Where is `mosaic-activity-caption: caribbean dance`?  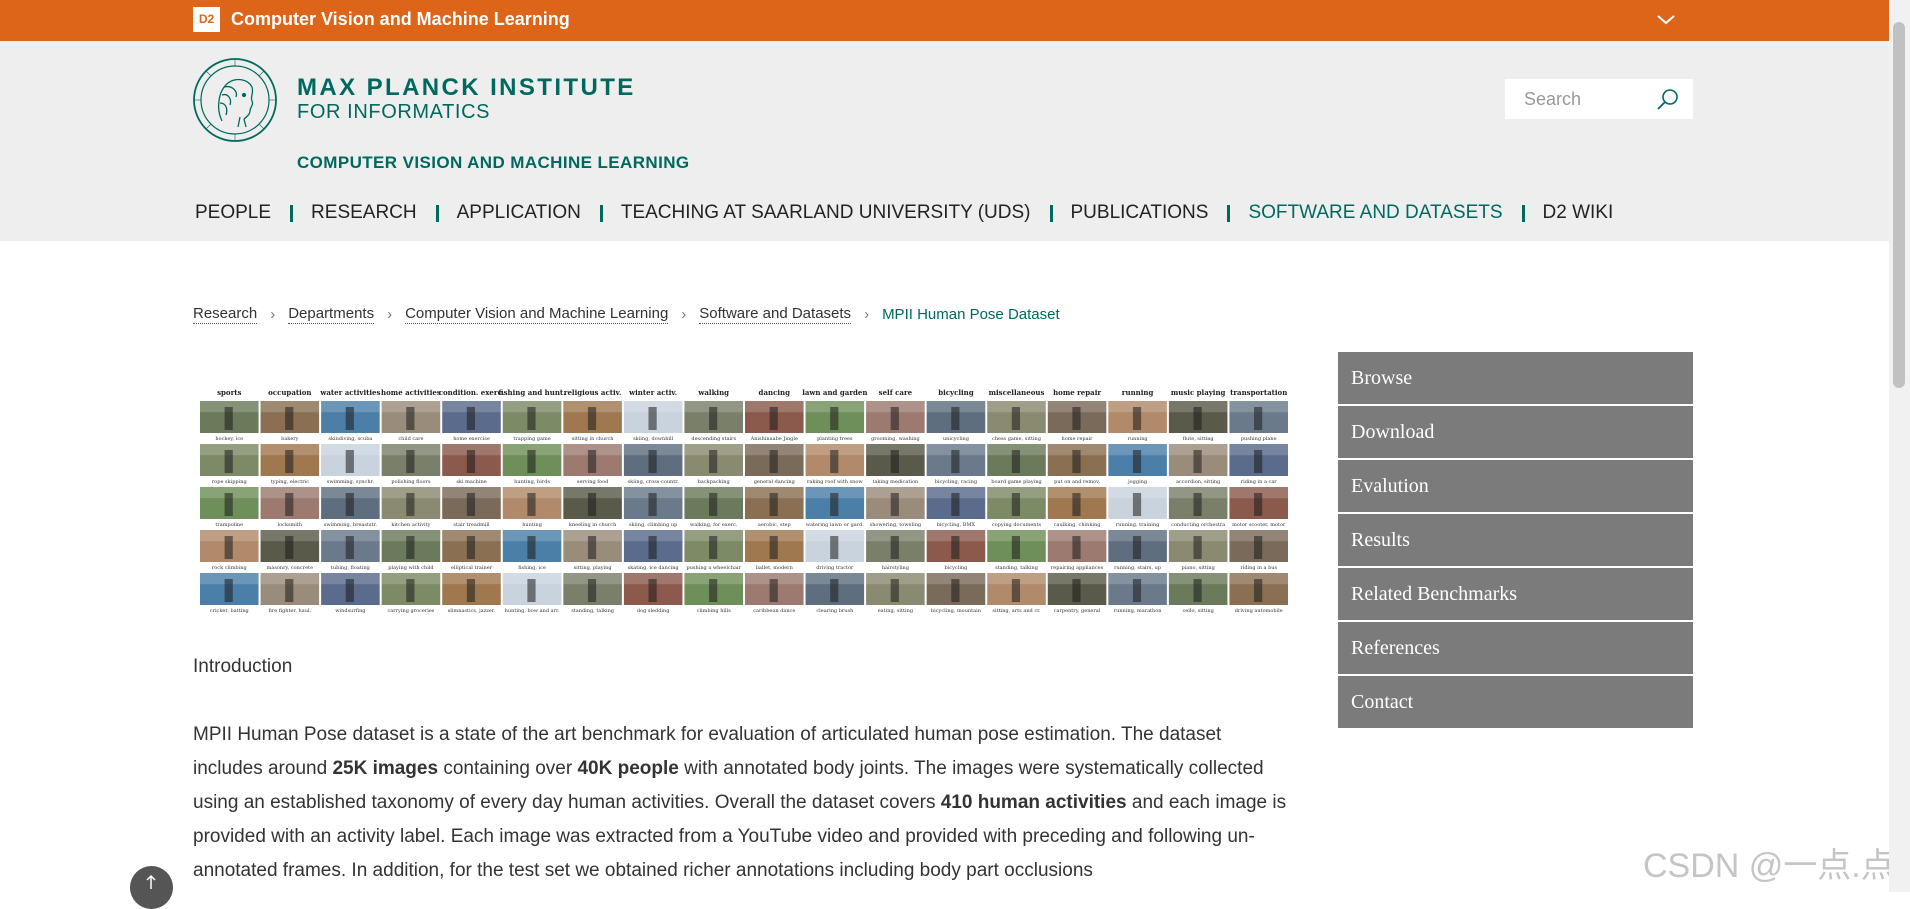
mosaic-activity-caption: caribbean dance is located at coordinates (774, 611).